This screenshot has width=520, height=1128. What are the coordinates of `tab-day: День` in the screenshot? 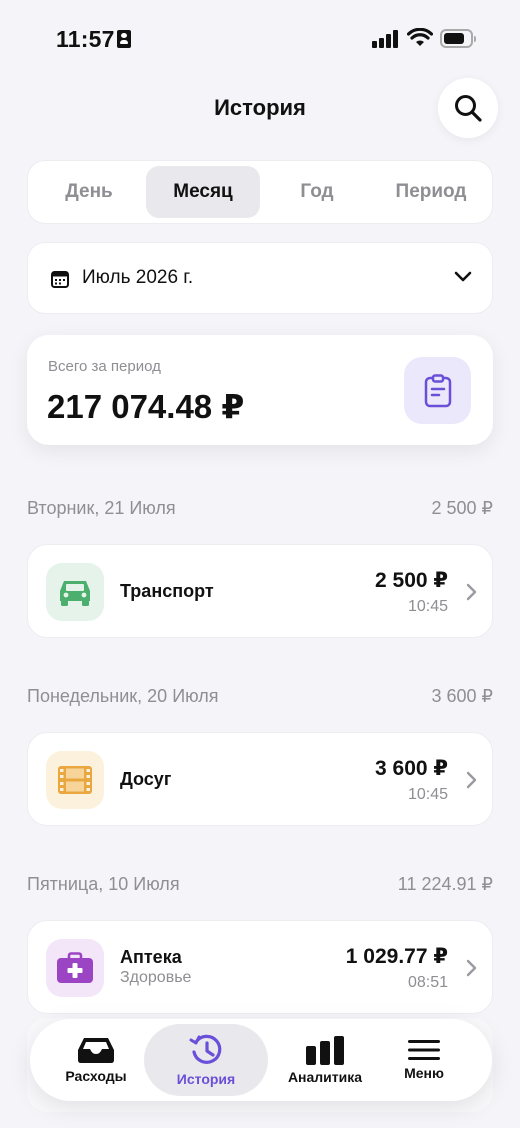 It's located at (89, 192).